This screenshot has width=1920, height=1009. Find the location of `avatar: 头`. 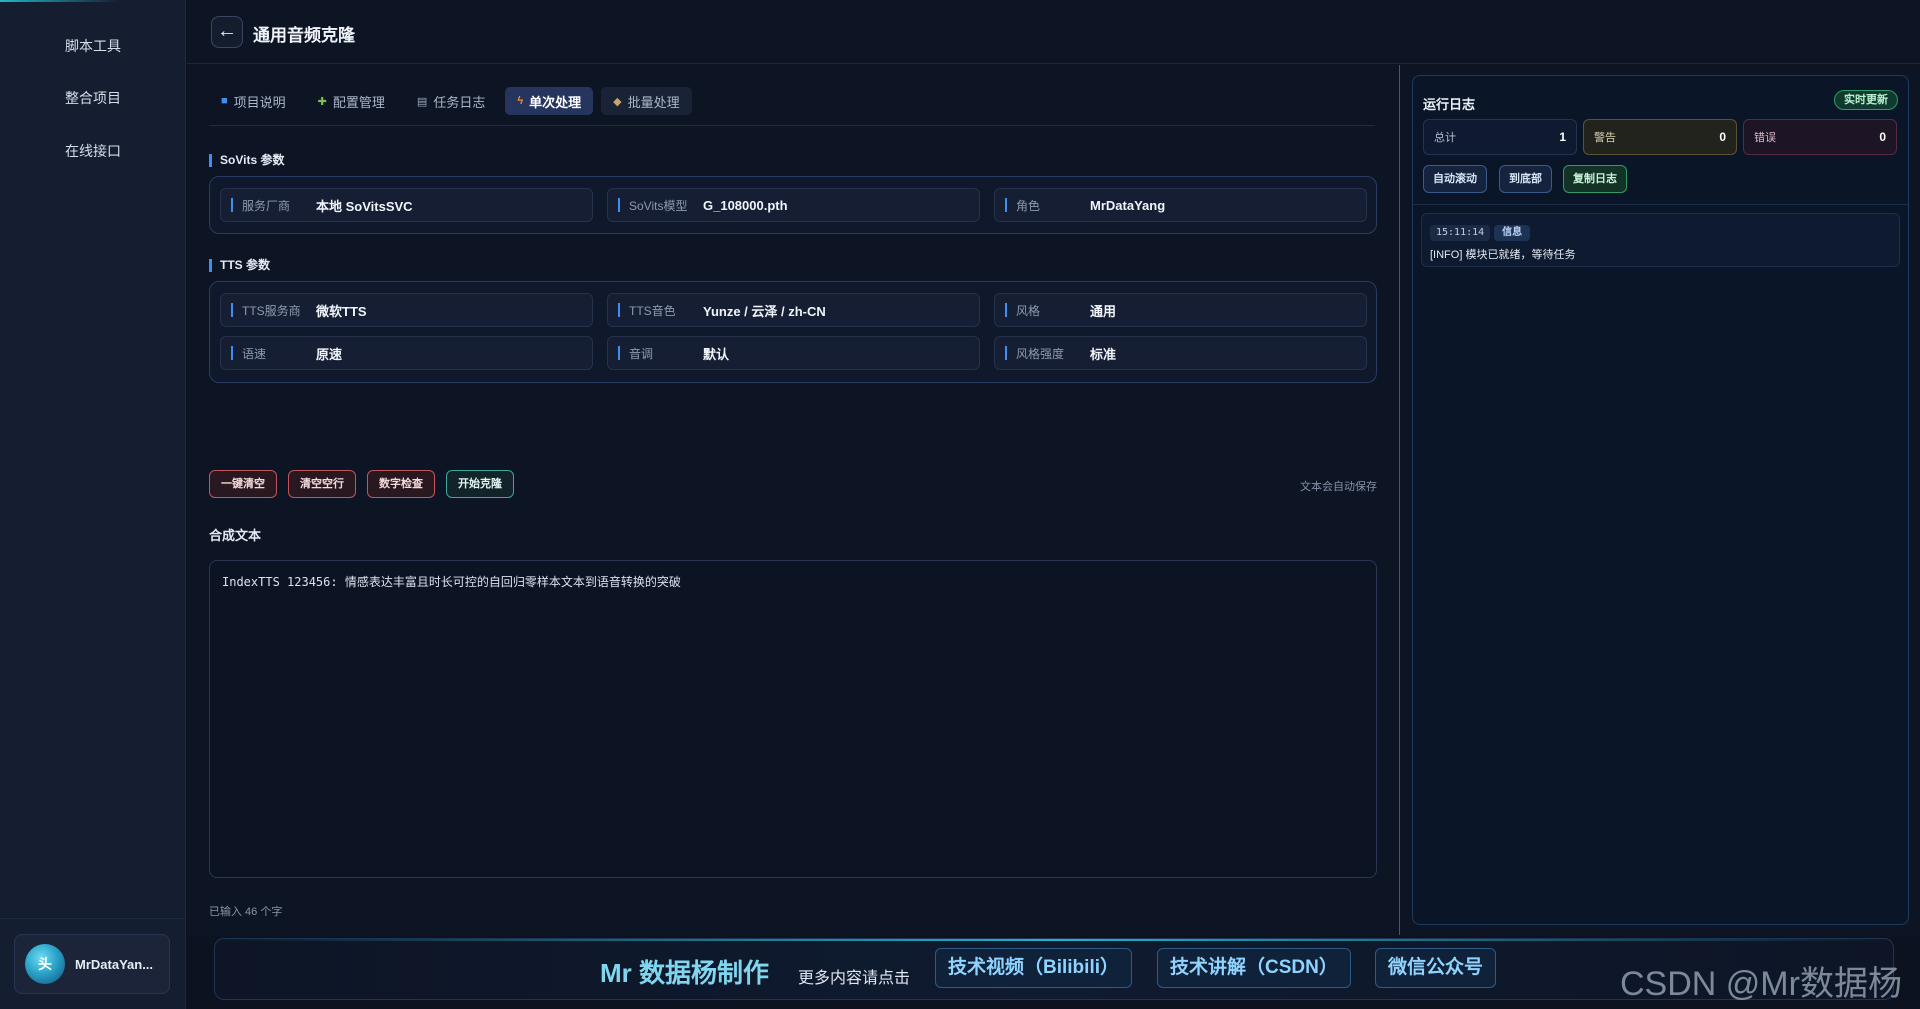

avatar: 头 is located at coordinates (45, 964).